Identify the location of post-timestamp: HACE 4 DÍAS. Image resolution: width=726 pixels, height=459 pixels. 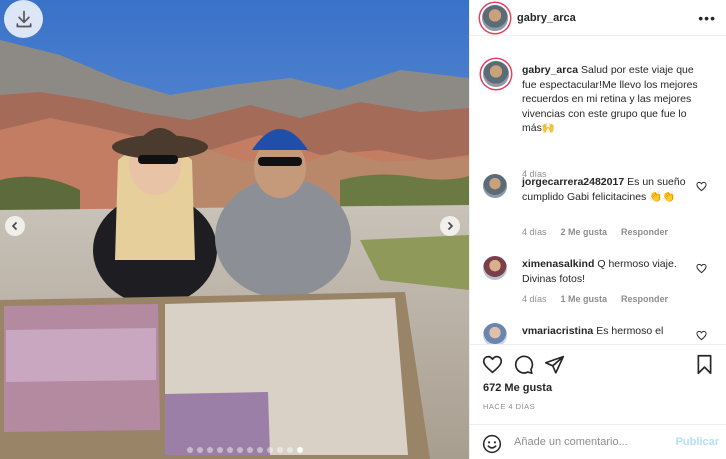
(509, 406).